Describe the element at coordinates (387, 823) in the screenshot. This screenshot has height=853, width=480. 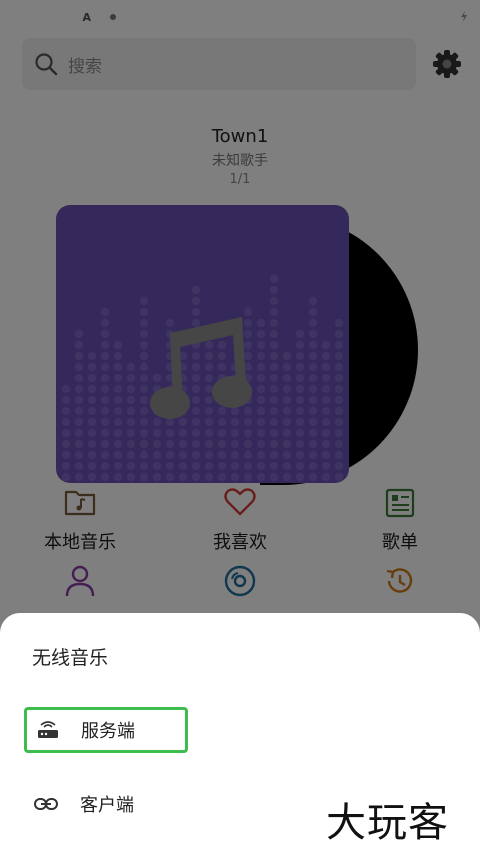
I see `watermark-logo: 大玩客` at that location.